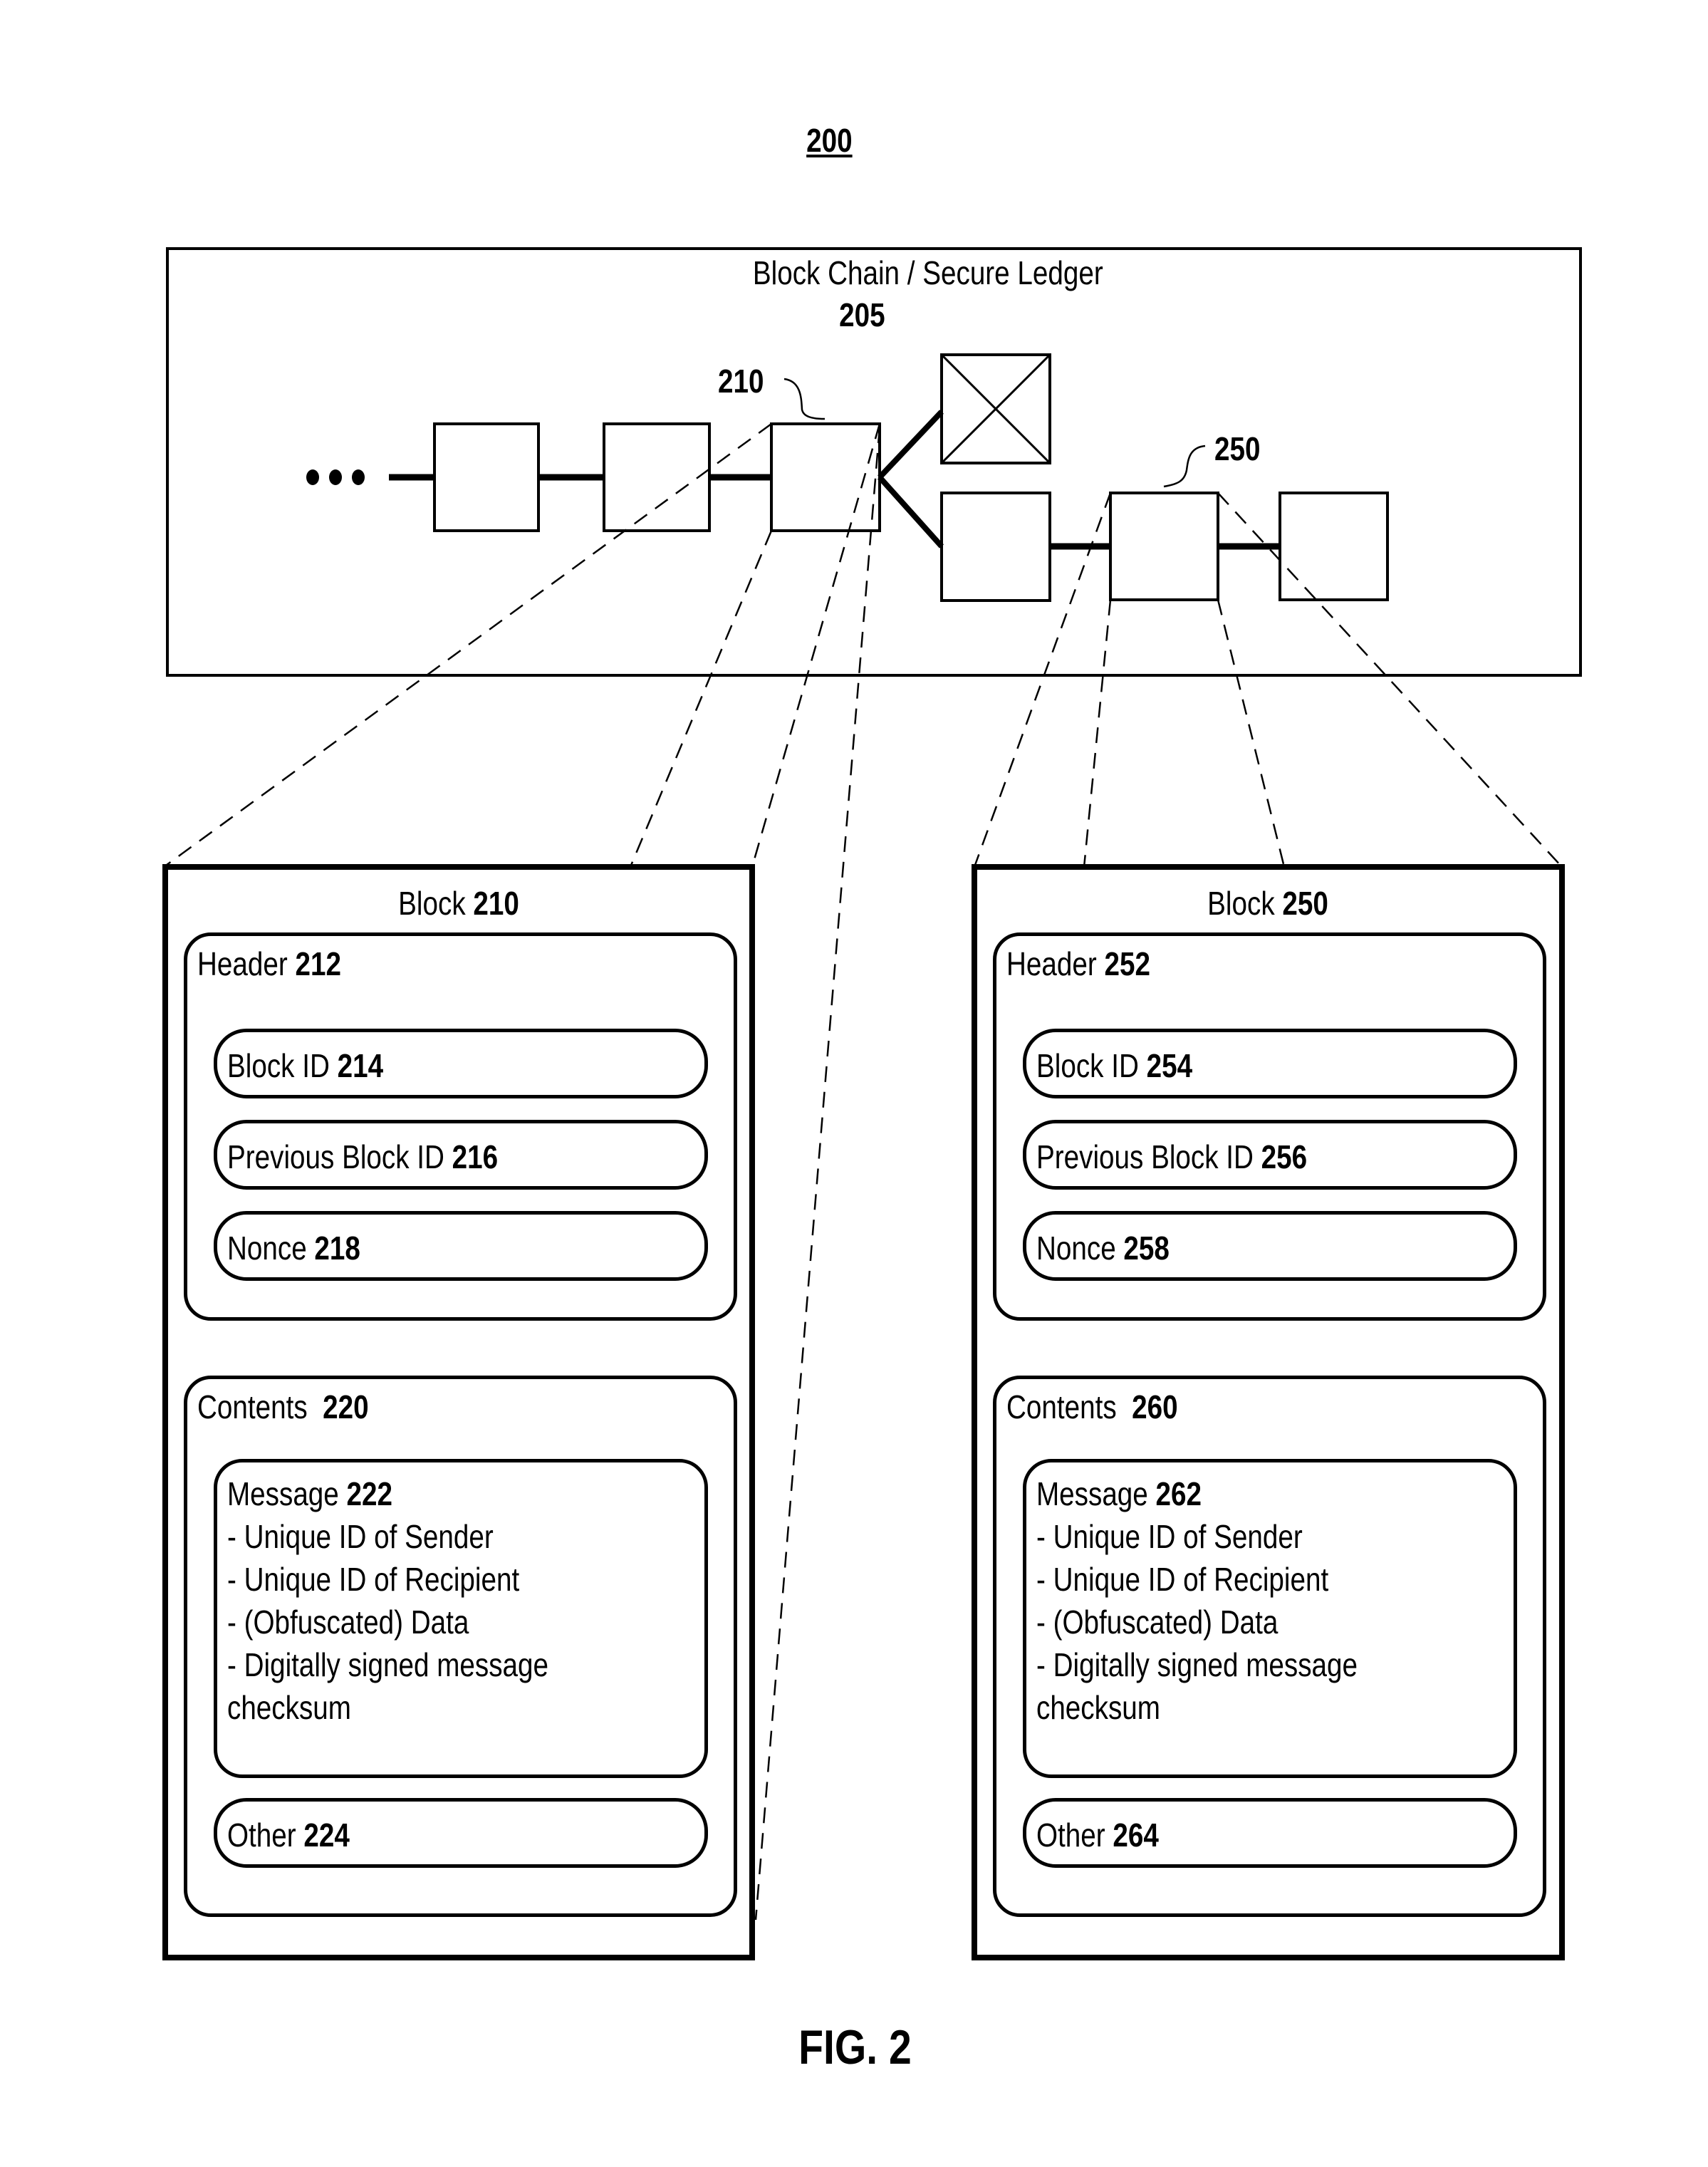 Image resolution: width=1708 pixels, height=2167 pixels. I want to click on orphaned-block-x-icon, so click(995, 409).